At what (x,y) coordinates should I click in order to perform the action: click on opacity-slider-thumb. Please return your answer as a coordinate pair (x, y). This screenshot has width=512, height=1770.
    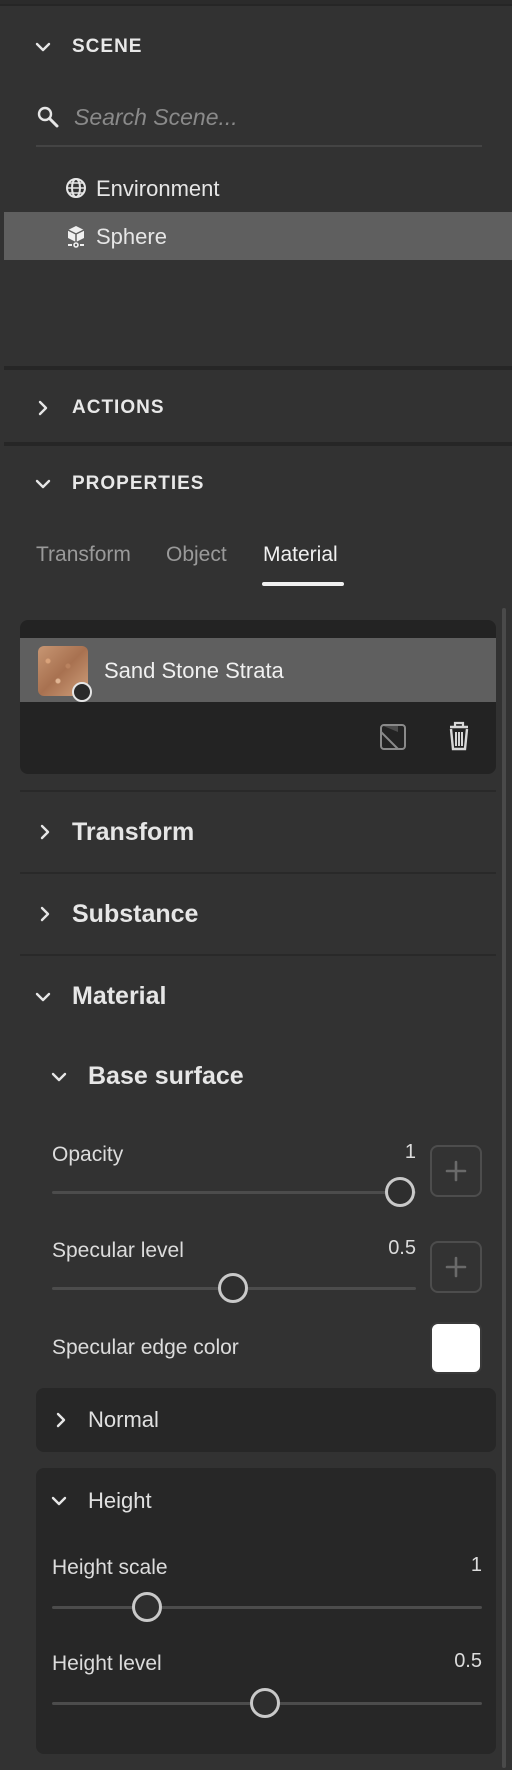
    Looking at the image, I should click on (400, 1192).